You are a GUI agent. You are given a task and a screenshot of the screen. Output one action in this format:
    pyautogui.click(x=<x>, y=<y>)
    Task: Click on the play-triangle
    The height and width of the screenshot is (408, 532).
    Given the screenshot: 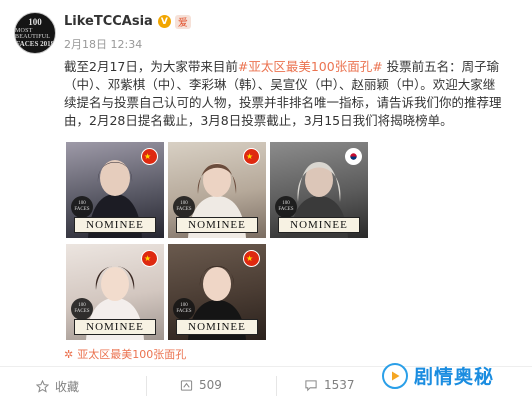 What is the action you would take?
    pyautogui.click(x=396, y=375)
    